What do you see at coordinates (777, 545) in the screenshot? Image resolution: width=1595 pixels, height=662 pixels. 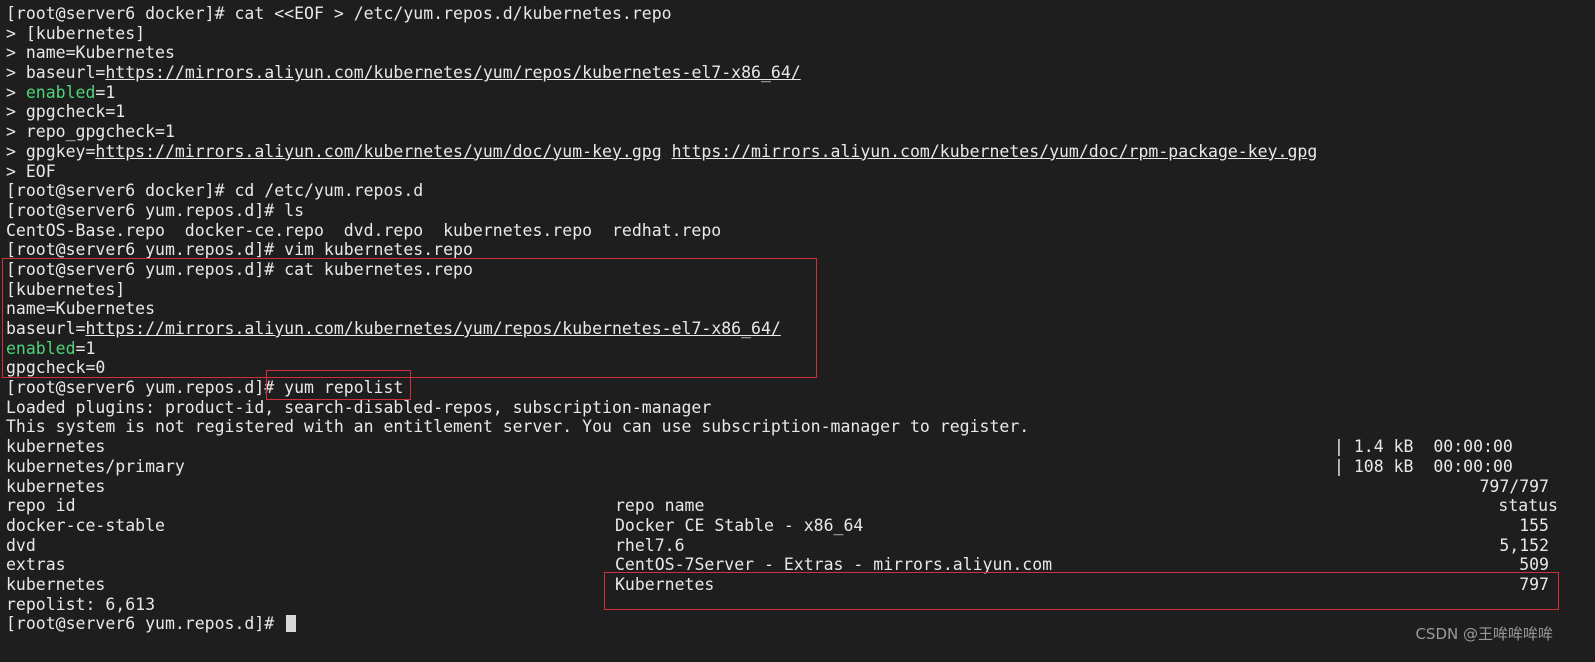 I see `table-row: dvd rhel7.6 5,152` at bounding box center [777, 545].